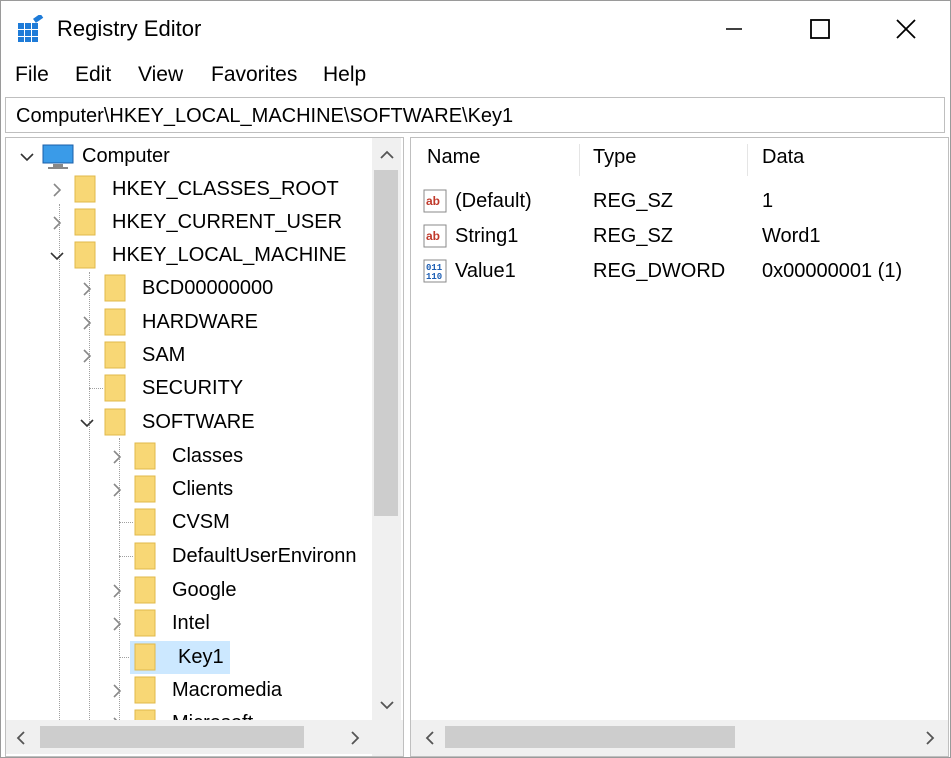 Image resolution: width=951 pixels, height=758 pixels. Describe the element at coordinates (229, 255) in the screenshot. I see `tree-node-label: HKEY_LOCAL_MACHINE` at that location.